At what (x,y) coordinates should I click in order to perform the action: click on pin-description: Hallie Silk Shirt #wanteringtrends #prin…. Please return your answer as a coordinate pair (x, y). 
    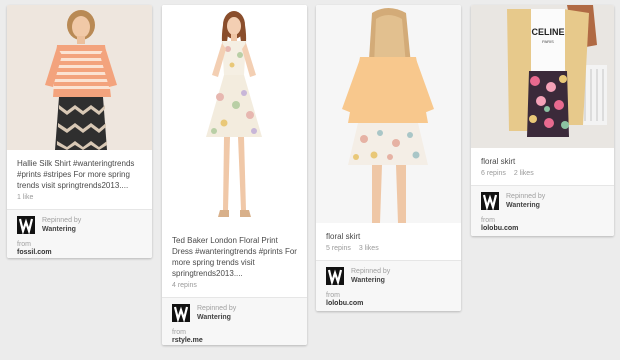
    Looking at the image, I should click on (76, 174).